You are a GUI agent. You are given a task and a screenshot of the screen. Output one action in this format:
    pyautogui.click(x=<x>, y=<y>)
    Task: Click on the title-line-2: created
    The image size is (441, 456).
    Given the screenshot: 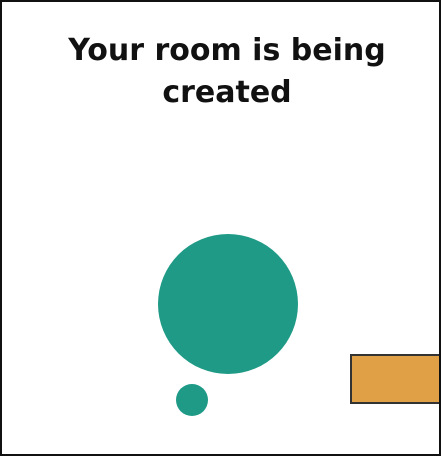 What is the action you would take?
    pyautogui.click(x=227, y=92)
    